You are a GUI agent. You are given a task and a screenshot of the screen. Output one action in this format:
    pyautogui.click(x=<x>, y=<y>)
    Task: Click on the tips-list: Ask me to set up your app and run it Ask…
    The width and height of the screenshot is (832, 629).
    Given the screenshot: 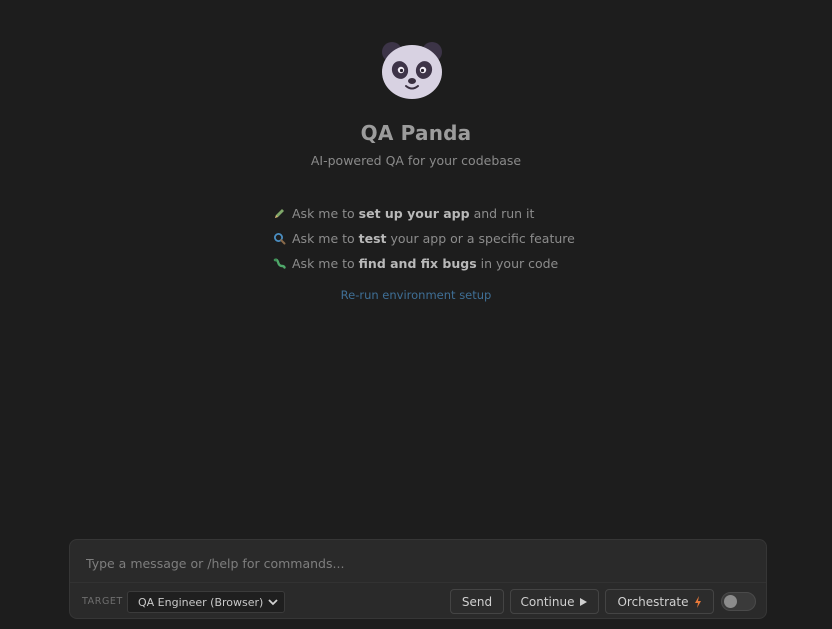 What is the action you would take?
    pyautogui.click(x=423, y=238)
    